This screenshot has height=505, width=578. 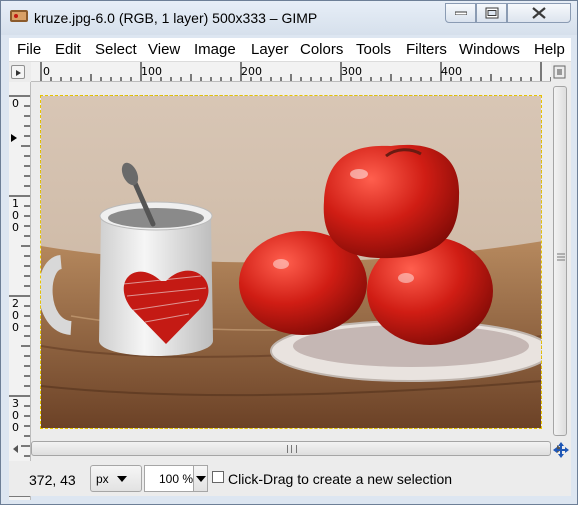 I want to click on ruler-label: 200, so click(x=251, y=71).